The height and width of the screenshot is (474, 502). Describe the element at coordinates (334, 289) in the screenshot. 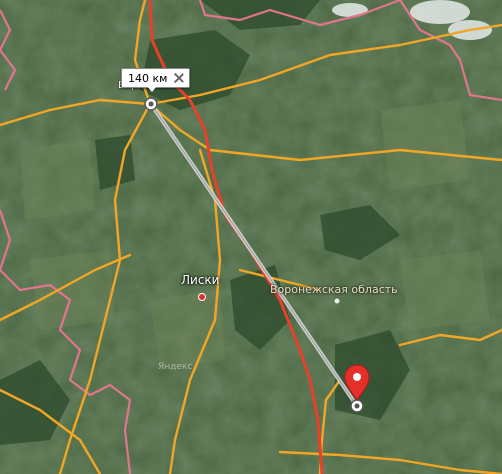

I see `region-label: Воронежская область` at that location.